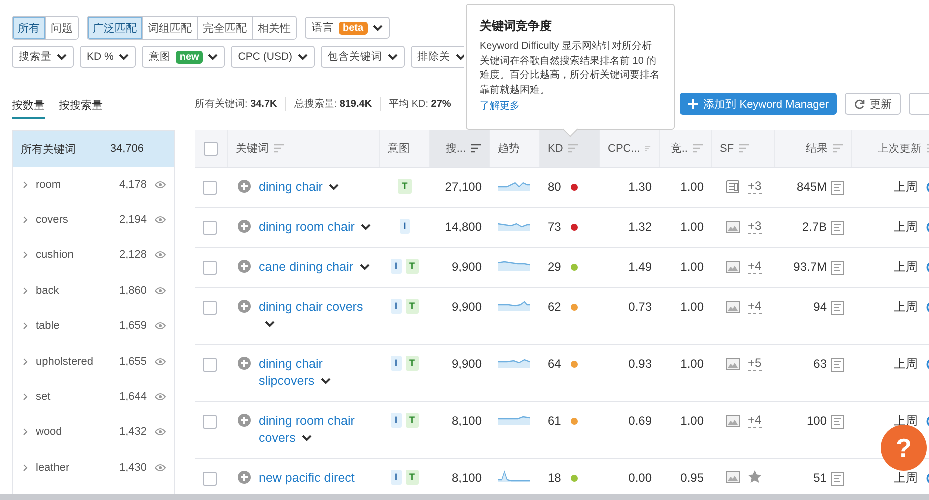 The height and width of the screenshot is (500, 929). Describe the element at coordinates (817, 149) in the screenshot. I see `column-label: 结果` at that location.